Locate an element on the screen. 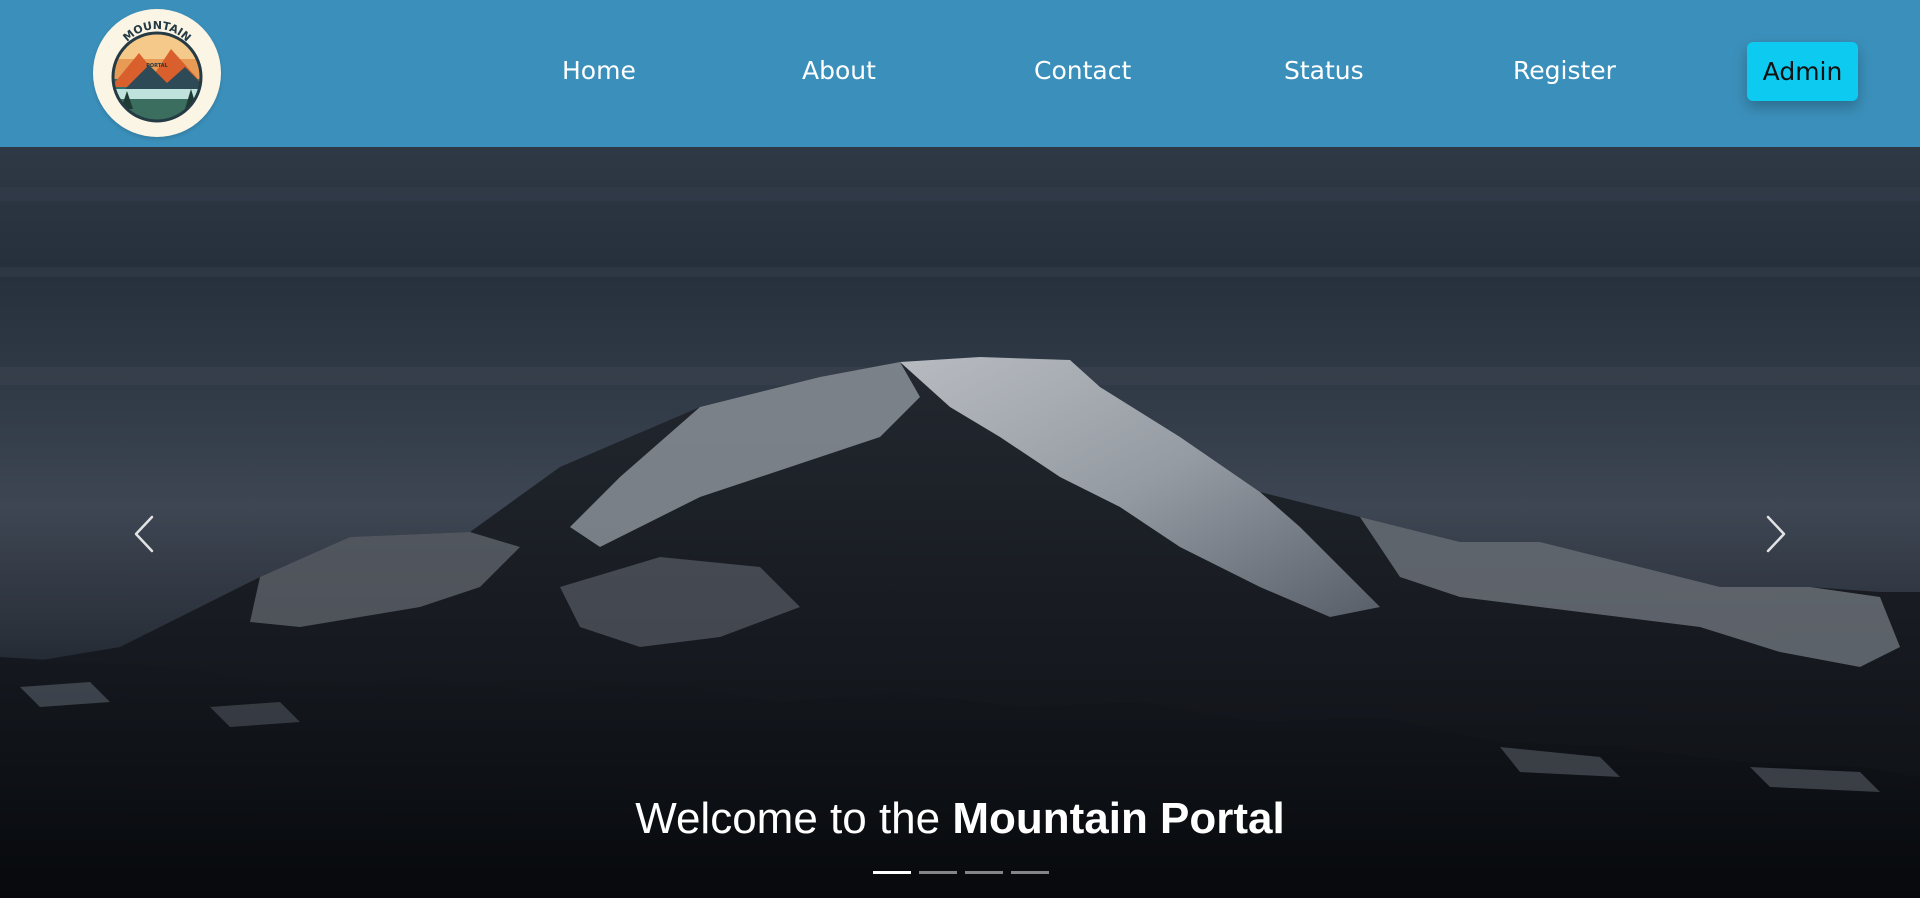  carousel-next-button is located at coordinates (1776, 534).